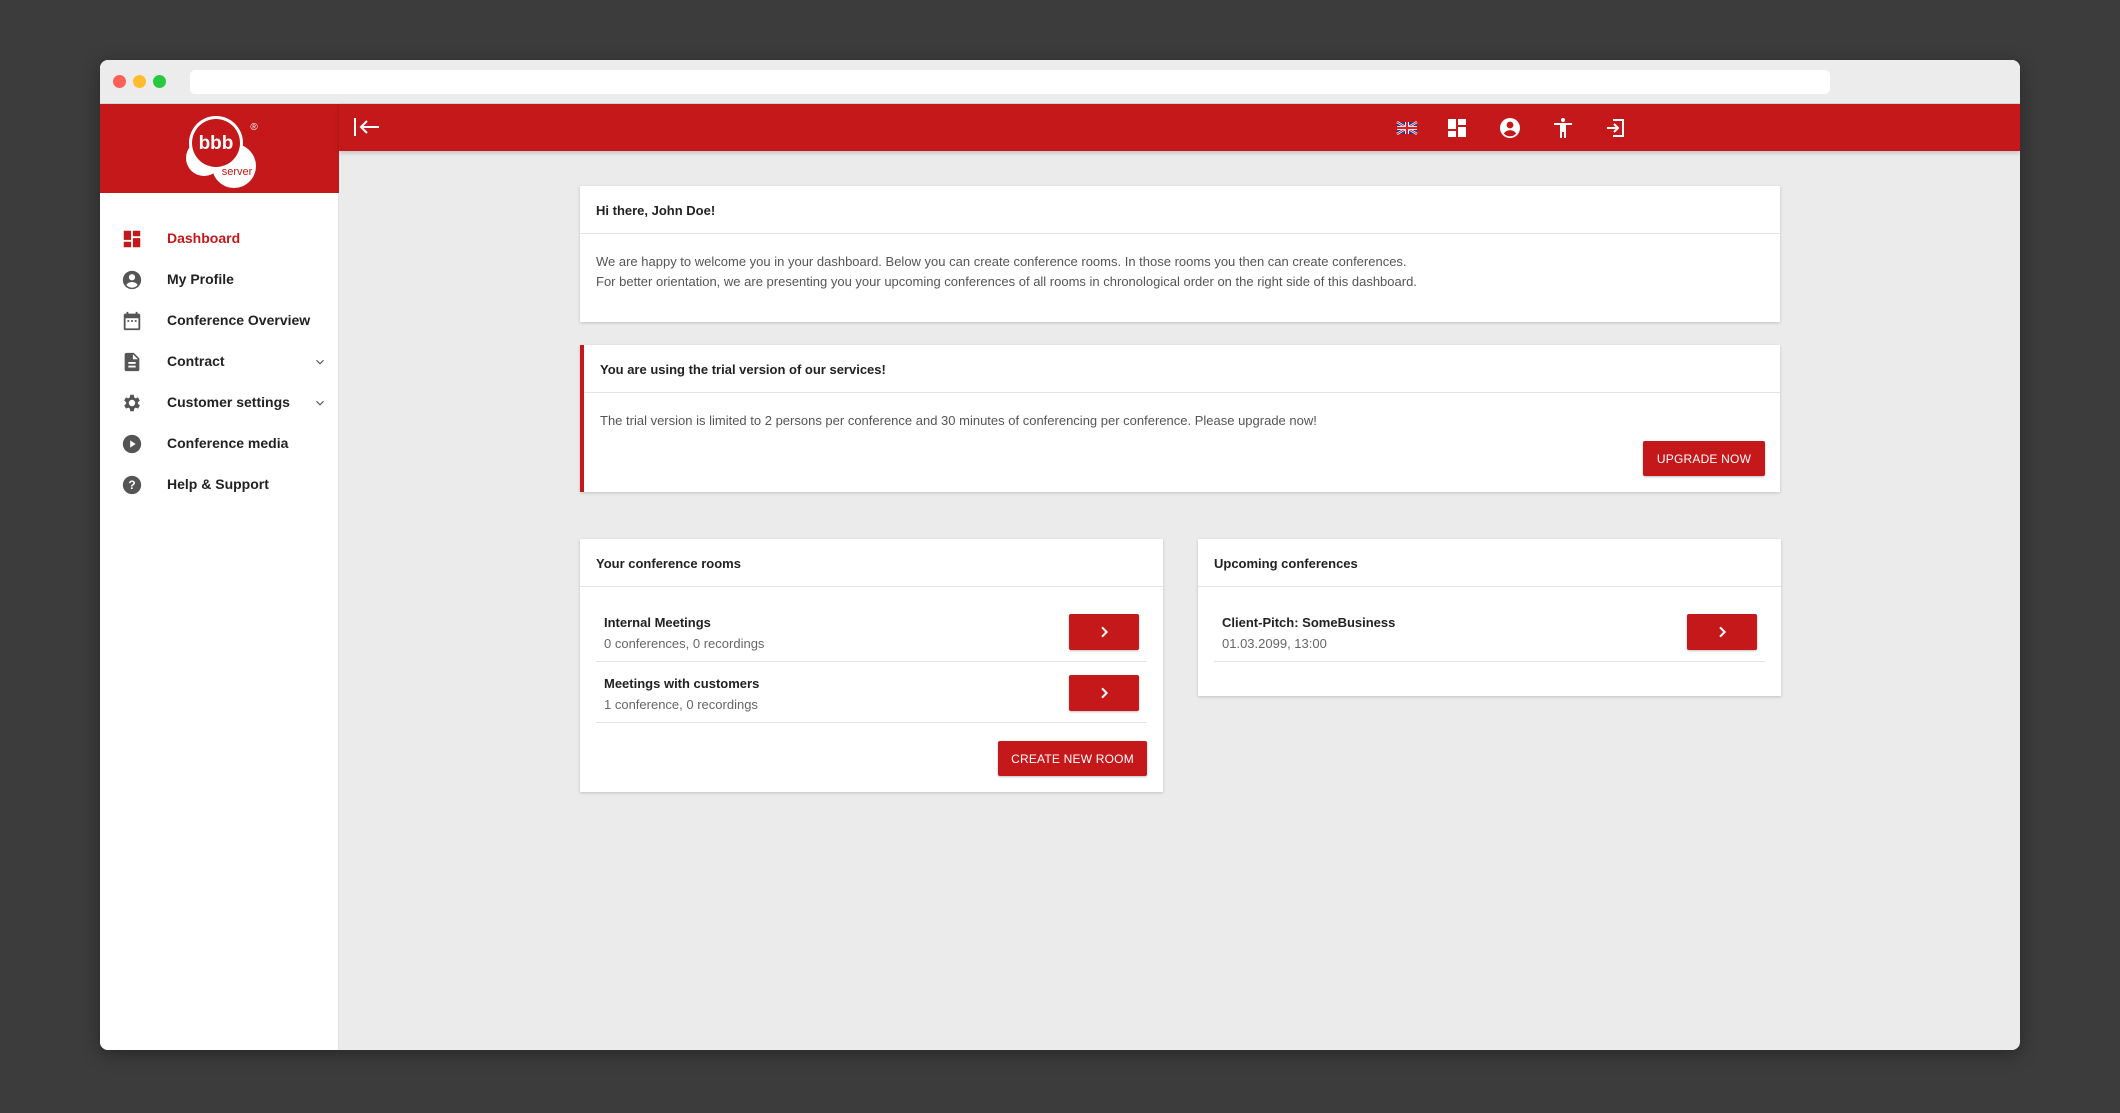 The height and width of the screenshot is (1113, 2120). I want to click on sidebar-item-label: Help & Support, so click(218, 484).